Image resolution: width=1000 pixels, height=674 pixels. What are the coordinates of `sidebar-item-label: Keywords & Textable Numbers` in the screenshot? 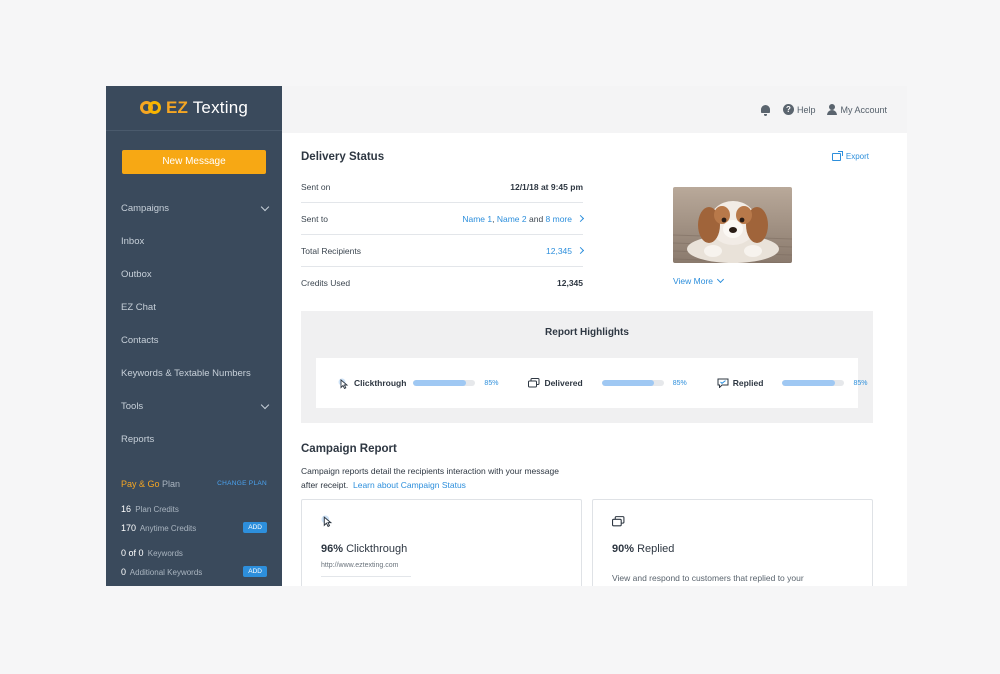 It's located at (186, 373).